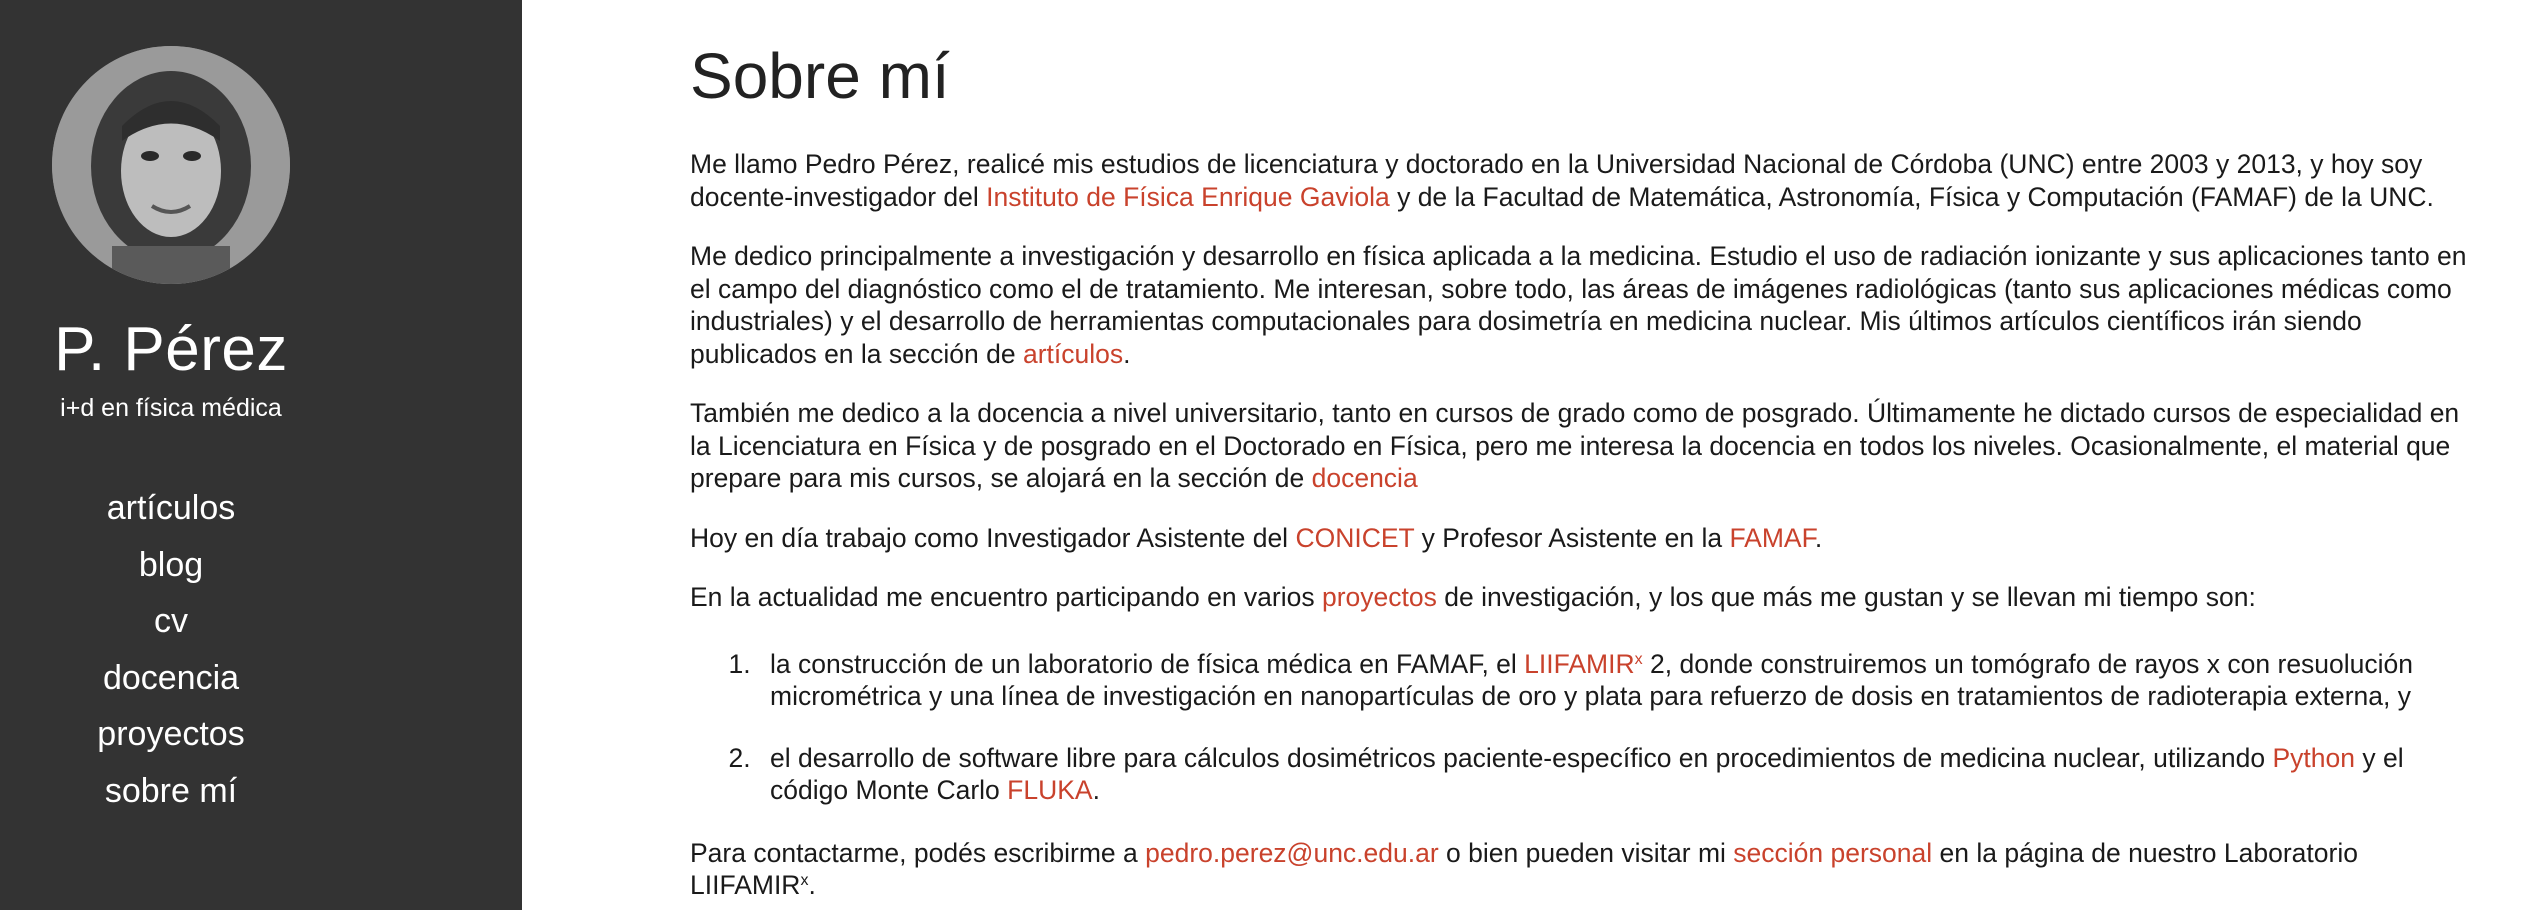  What do you see at coordinates (1572, 537) in the screenshot?
I see `text: y Profesor Asistente en la` at bounding box center [1572, 537].